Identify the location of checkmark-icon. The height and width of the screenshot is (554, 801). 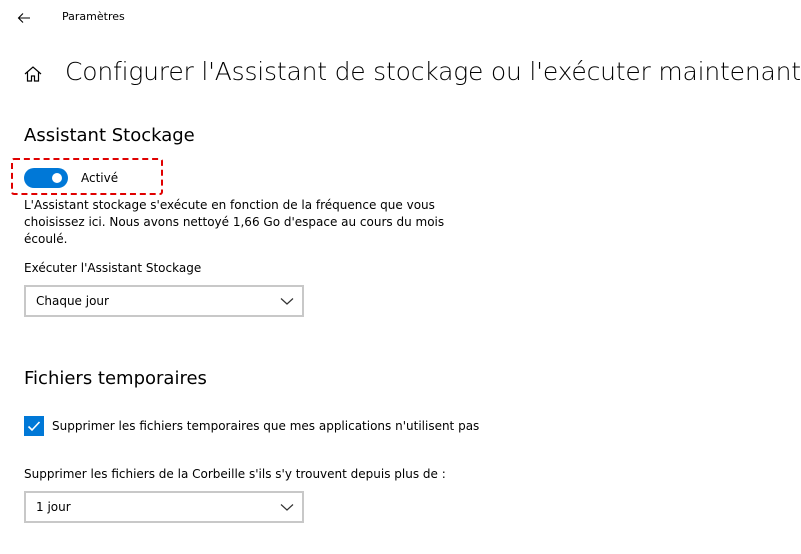
(34, 426).